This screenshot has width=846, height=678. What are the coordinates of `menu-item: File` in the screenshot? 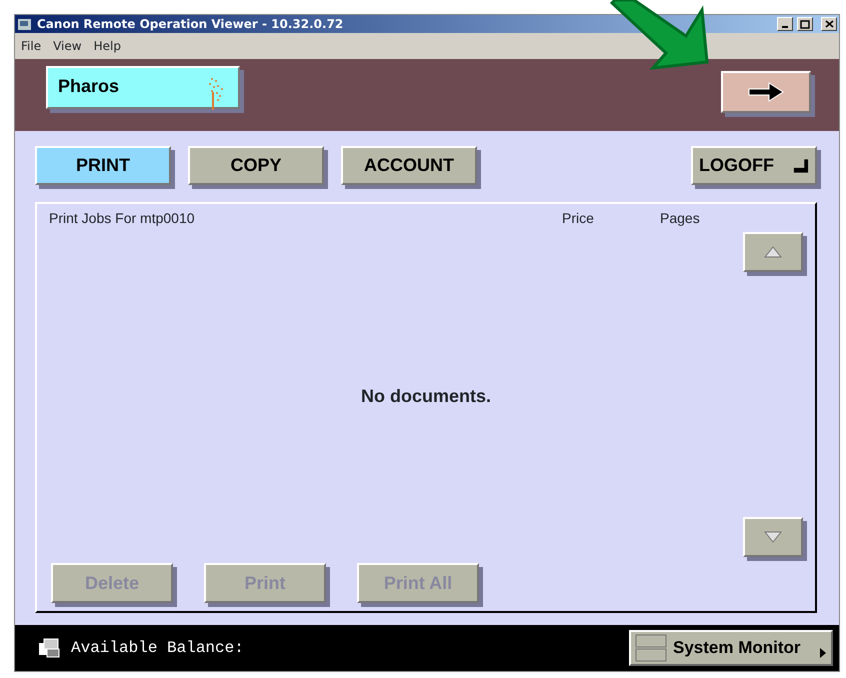 It's located at (31, 46).